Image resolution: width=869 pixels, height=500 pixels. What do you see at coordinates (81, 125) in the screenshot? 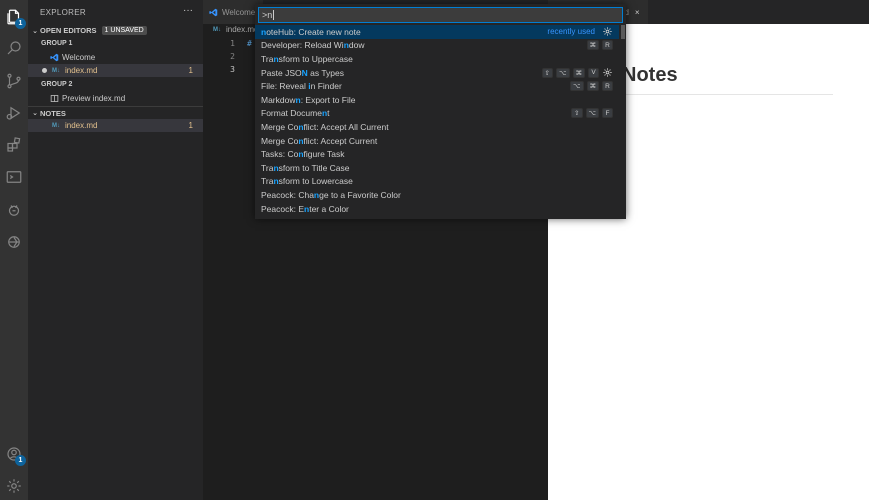
I see `file-label: index.md` at bounding box center [81, 125].